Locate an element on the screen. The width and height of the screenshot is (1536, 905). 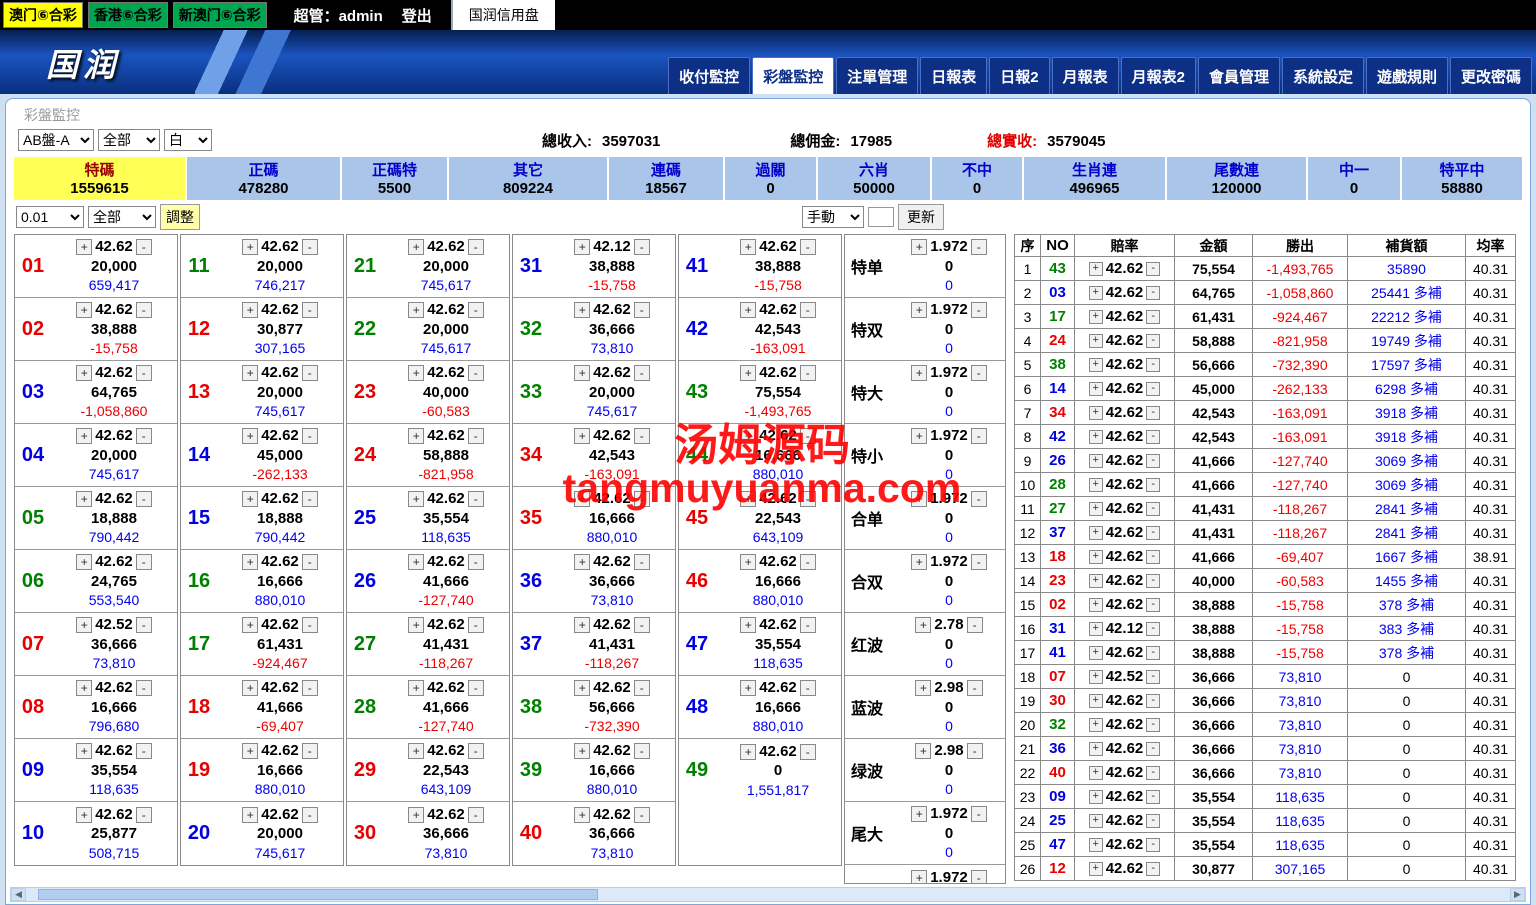
nav-tab: 更改密碼 is located at coordinates (1490, 75).